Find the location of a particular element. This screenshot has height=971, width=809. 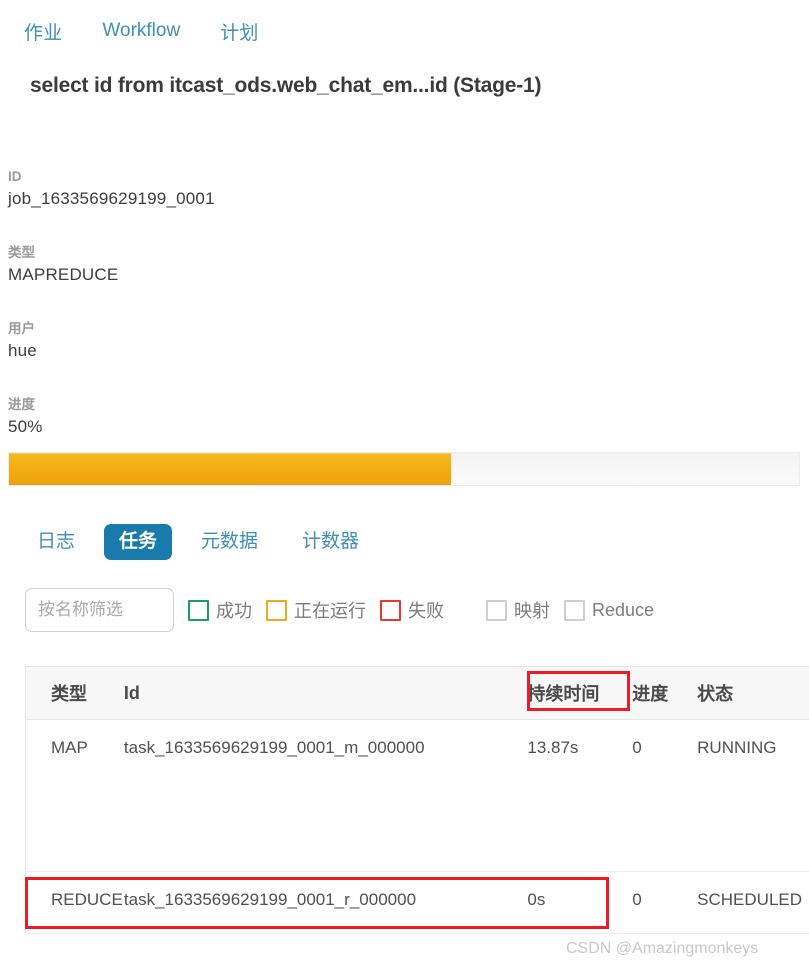

progress-bar-fill is located at coordinates (230, 469).